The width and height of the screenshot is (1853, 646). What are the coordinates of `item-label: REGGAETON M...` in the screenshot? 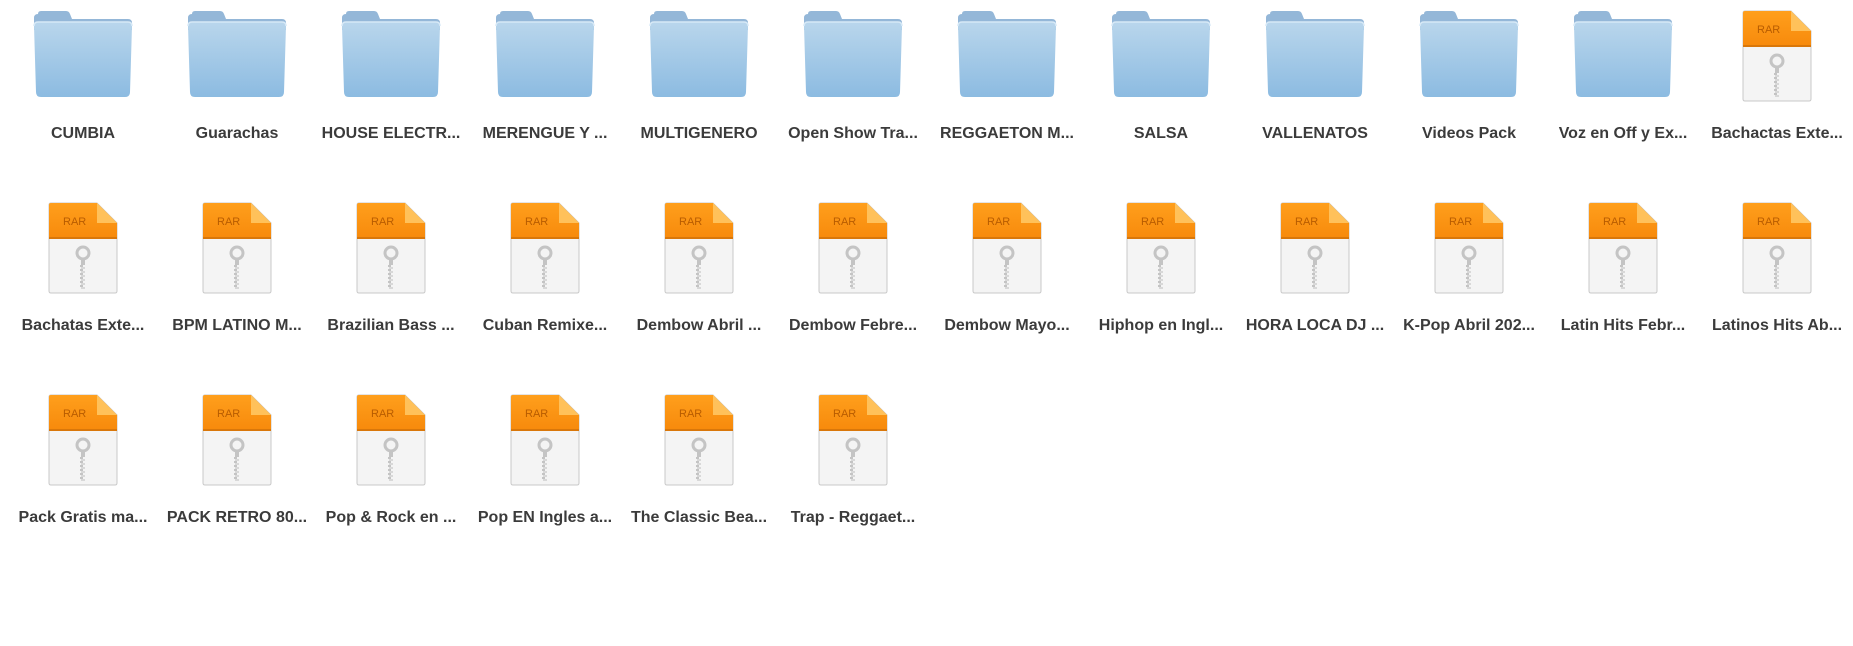 It's located at (1007, 133).